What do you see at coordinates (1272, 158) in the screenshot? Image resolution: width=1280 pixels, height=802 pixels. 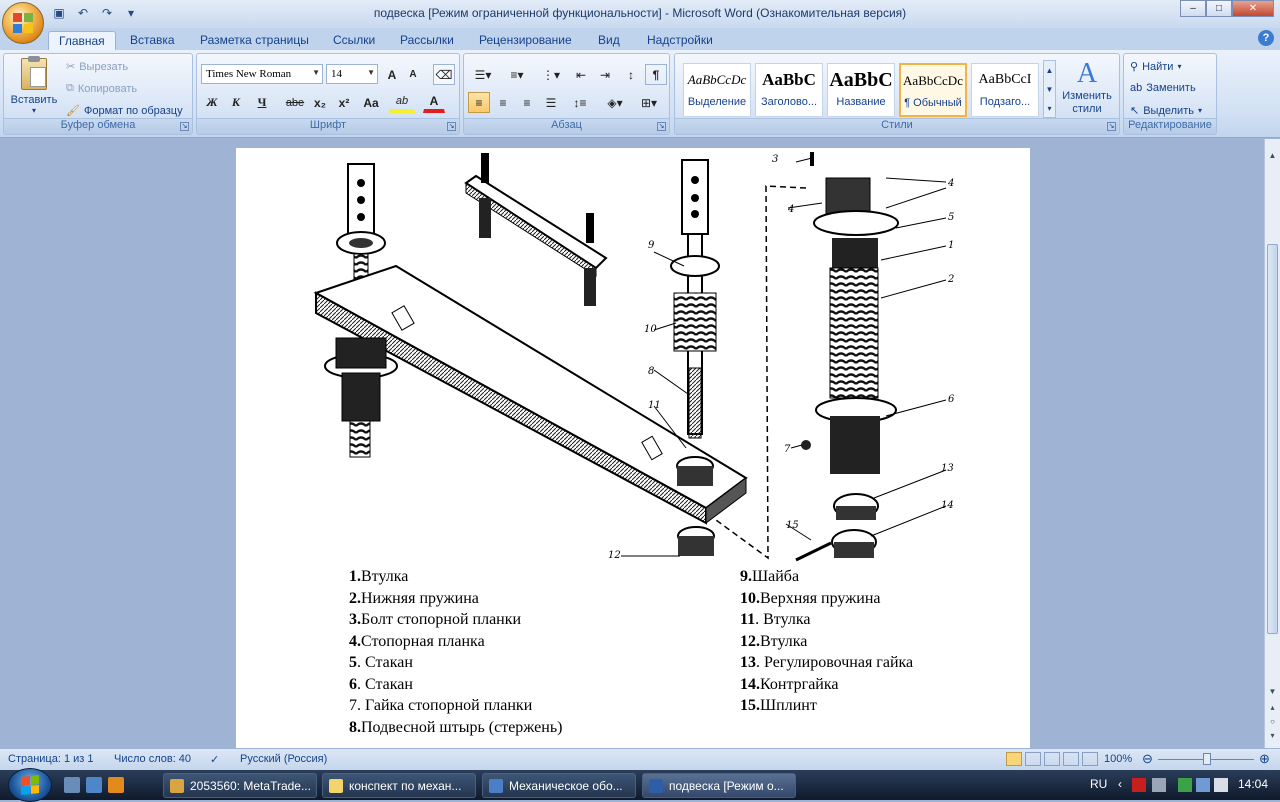 I see `scroll-up-icon: ▲` at bounding box center [1272, 158].